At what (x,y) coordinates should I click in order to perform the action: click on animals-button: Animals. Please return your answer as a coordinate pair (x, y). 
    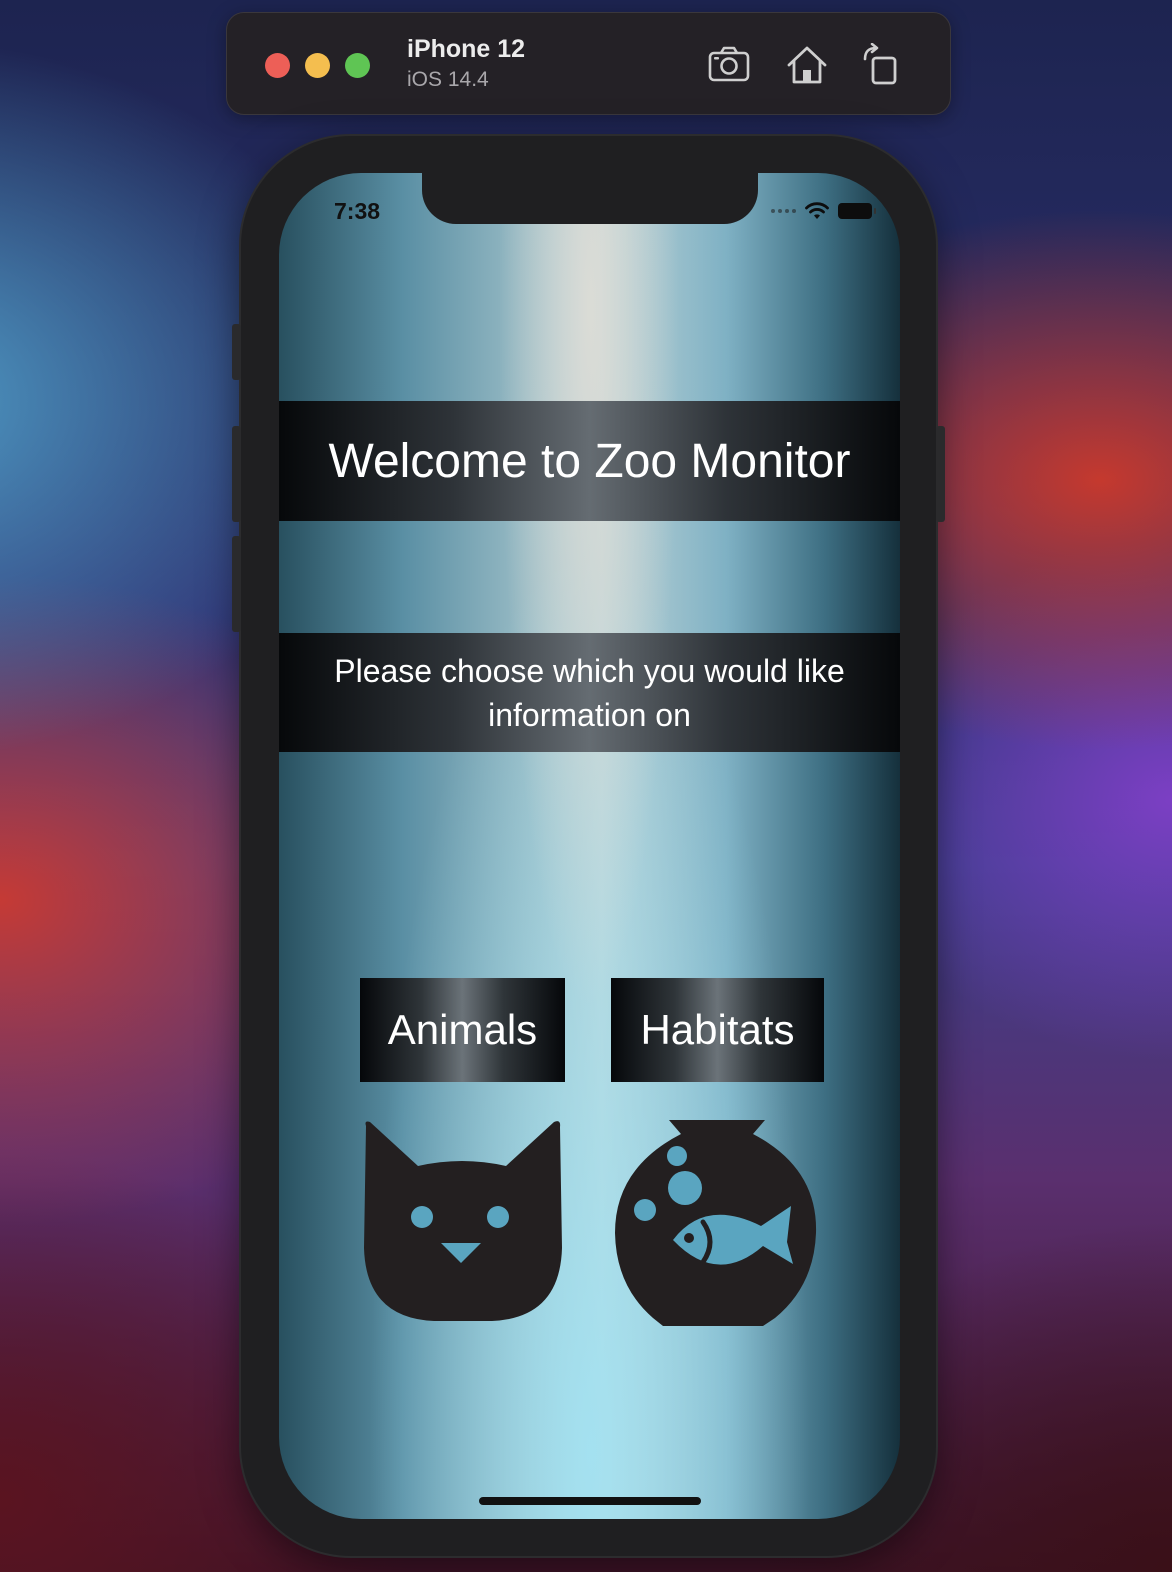
    Looking at the image, I should click on (462, 1030).